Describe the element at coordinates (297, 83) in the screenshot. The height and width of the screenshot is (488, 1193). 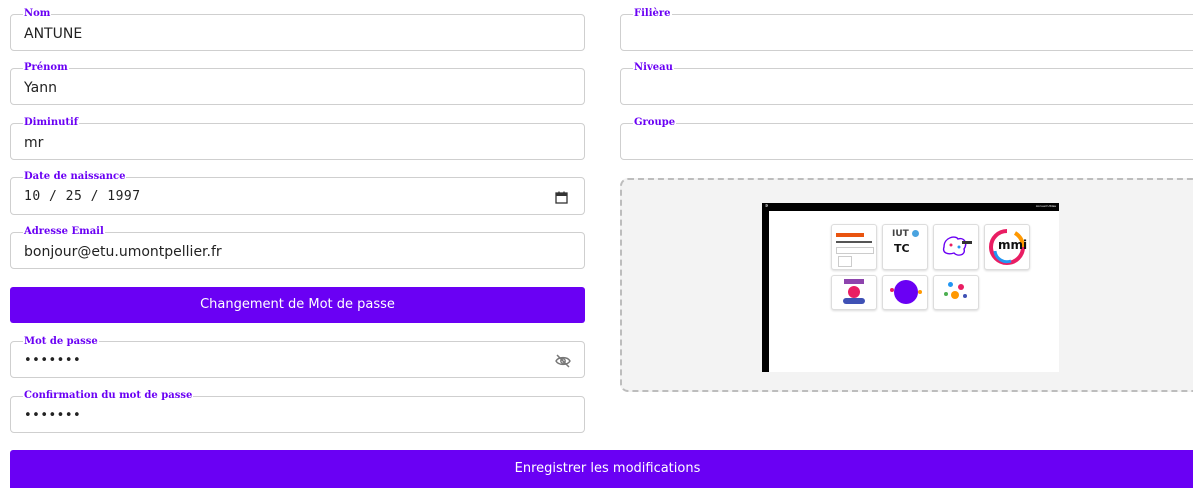
I see `prenom-field: Prénom Yann` at that location.